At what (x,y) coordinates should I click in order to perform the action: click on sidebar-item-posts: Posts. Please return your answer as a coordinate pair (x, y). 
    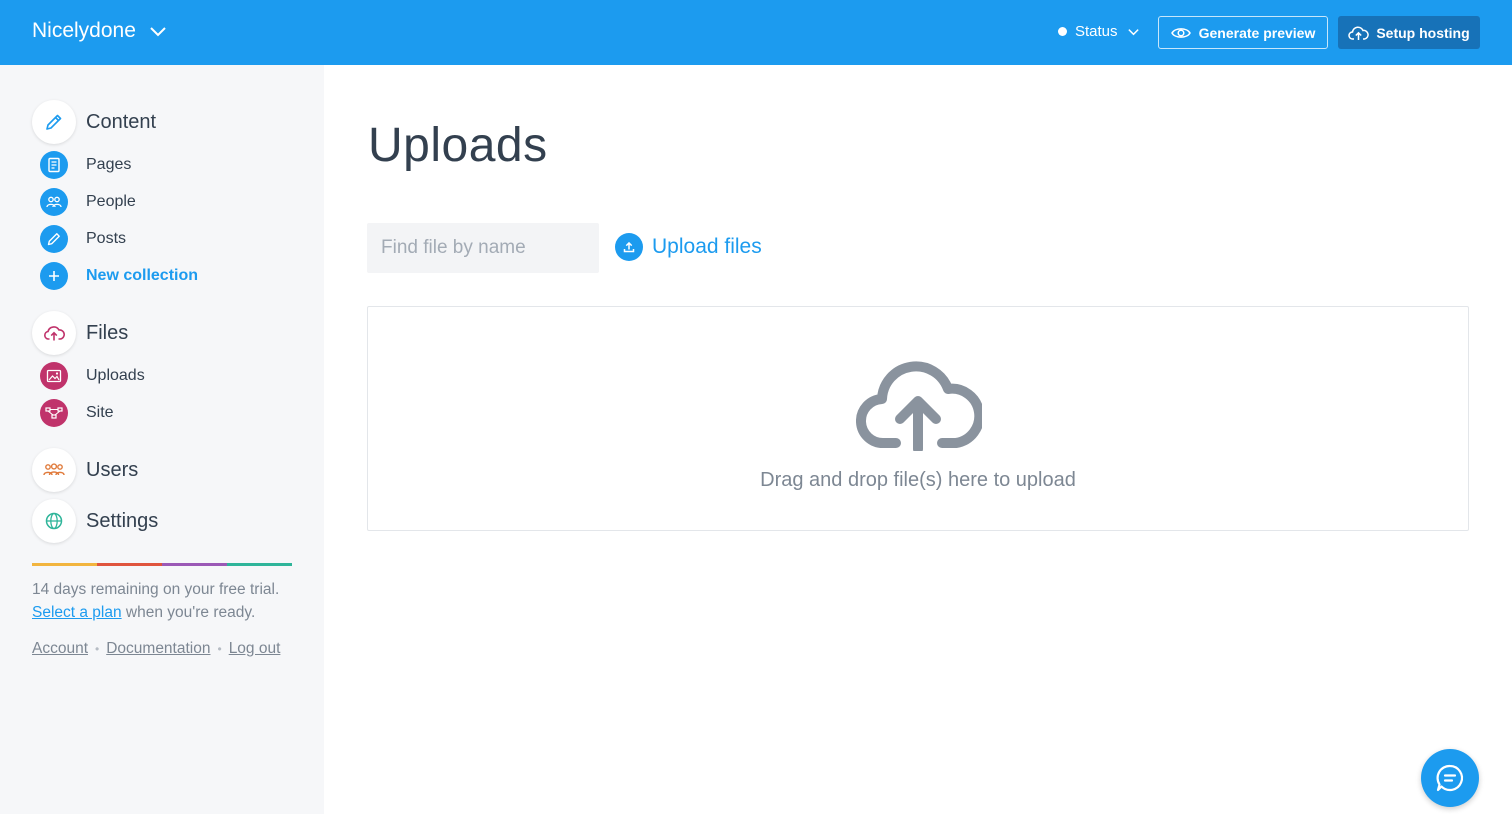
    Looking at the image, I should click on (83, 239).